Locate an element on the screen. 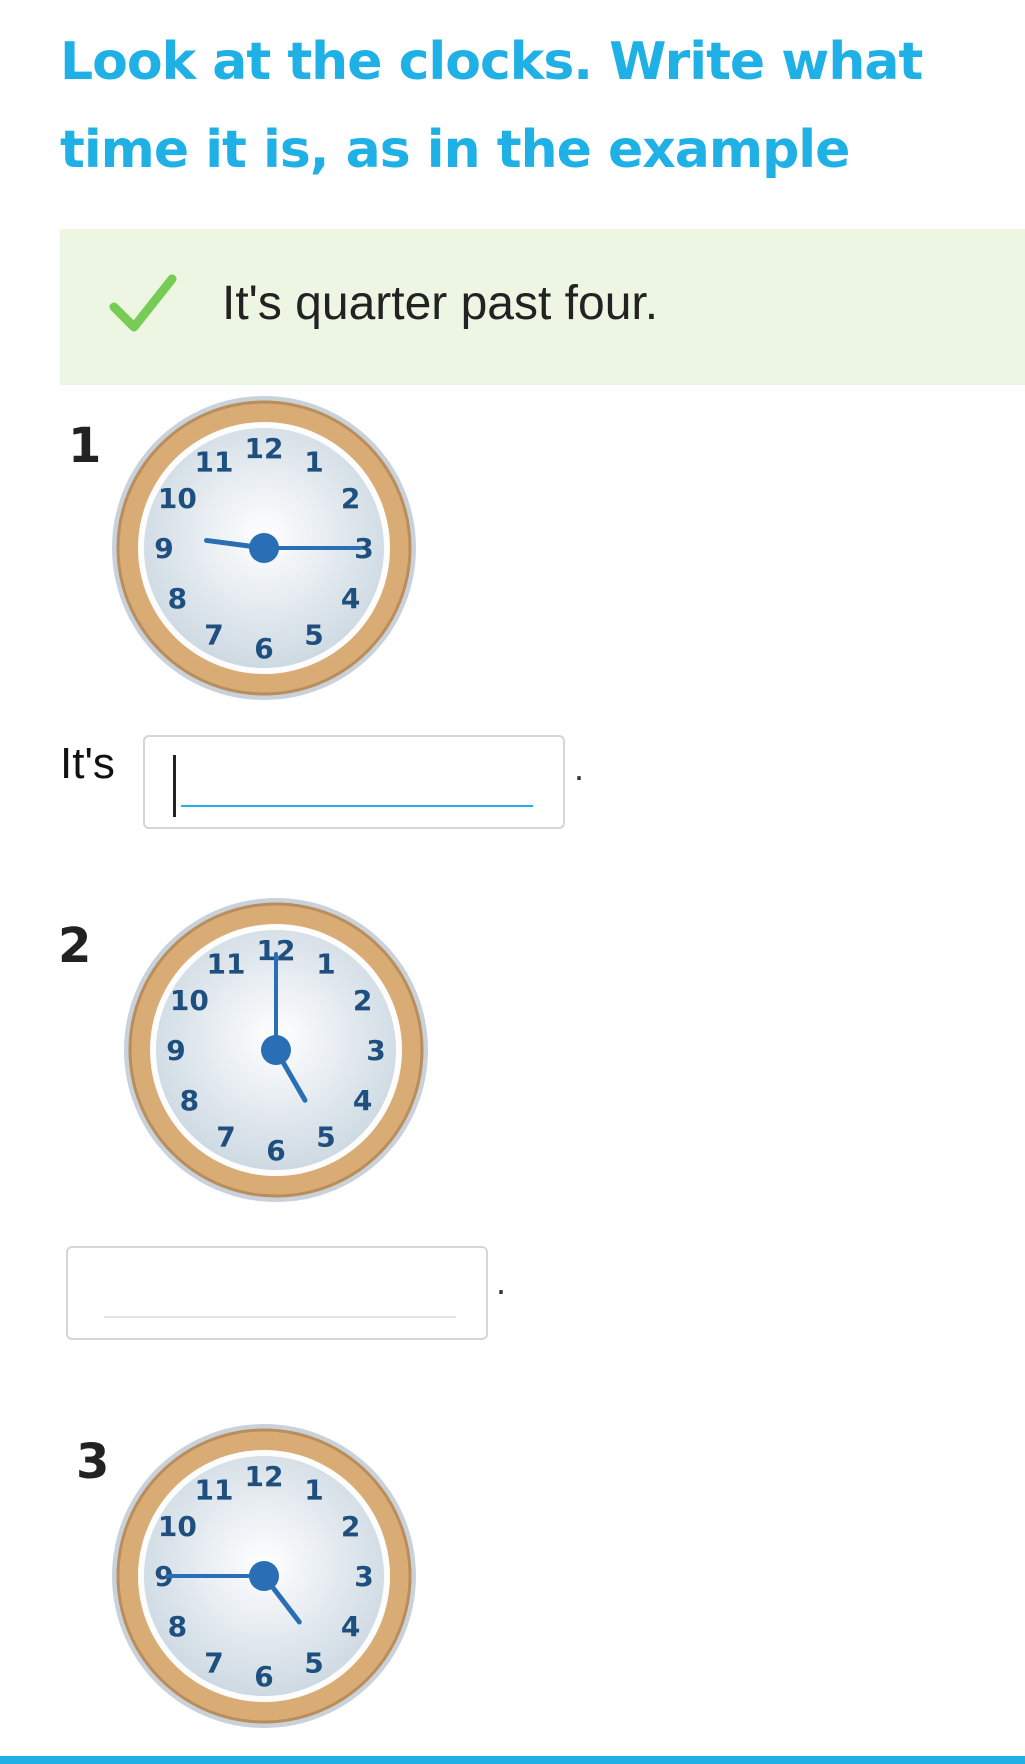  item-number: 3 is located at coordinates (93, 1462).